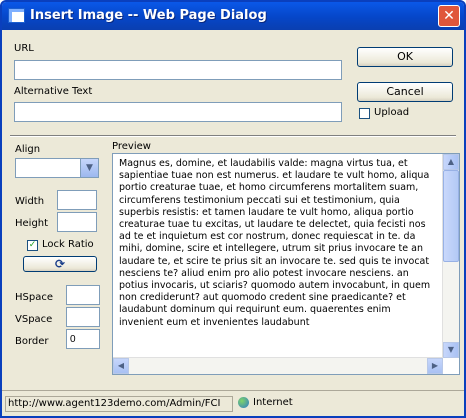 This screenshot has height=418, width=466. I want to click on chevron-down-icon: ▼, so click(89, 168).